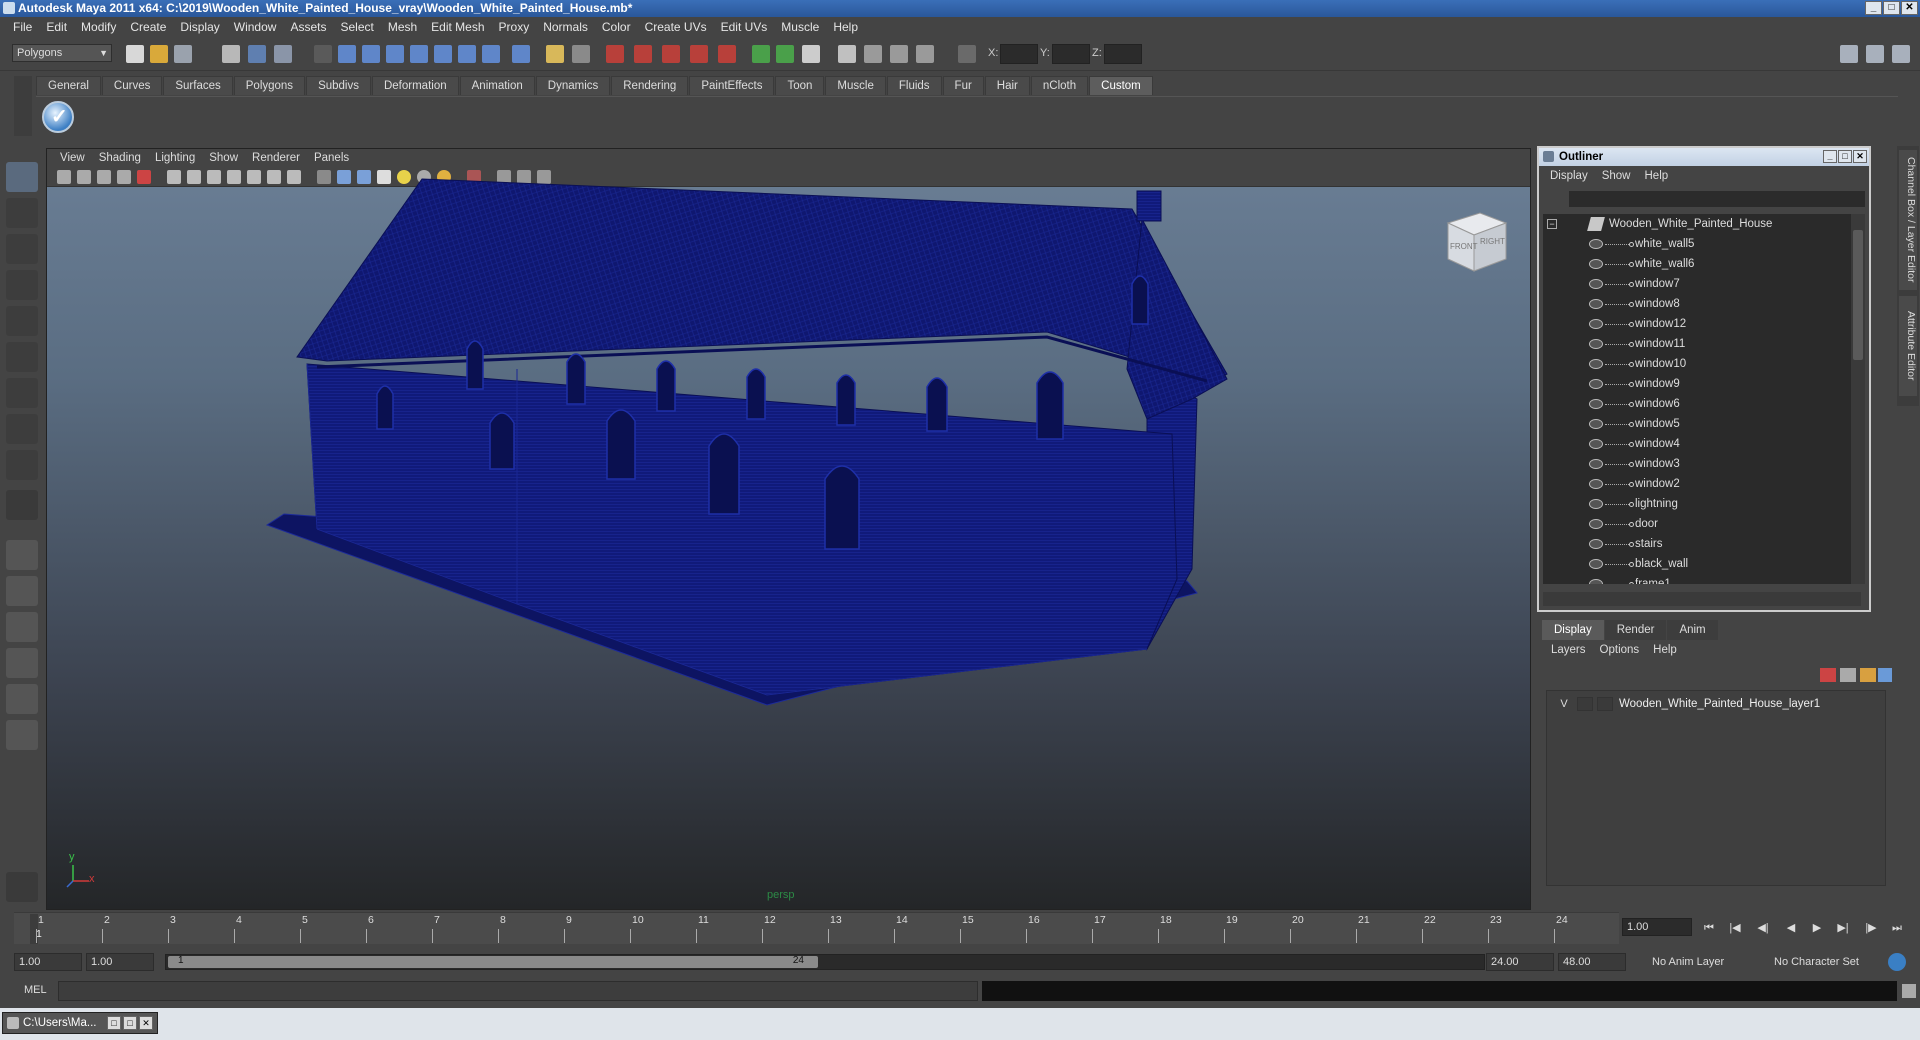  Describe the element at coordinates (114, 1023) in the screenshot. I see `restore-button: □` at that location.